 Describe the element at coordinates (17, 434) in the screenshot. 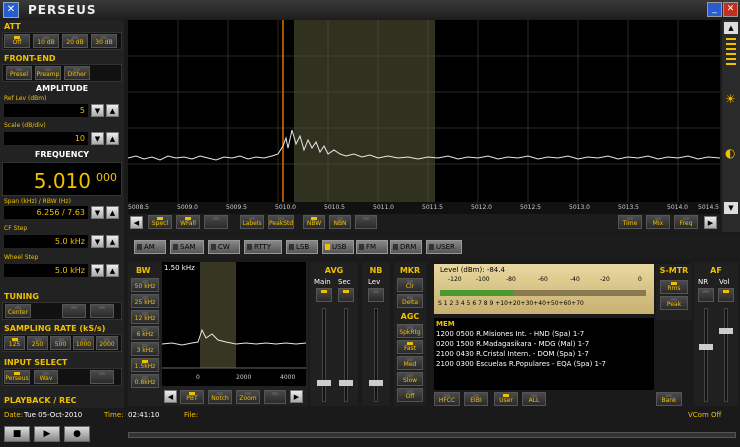

I see `stop-icon: ■` at that location.